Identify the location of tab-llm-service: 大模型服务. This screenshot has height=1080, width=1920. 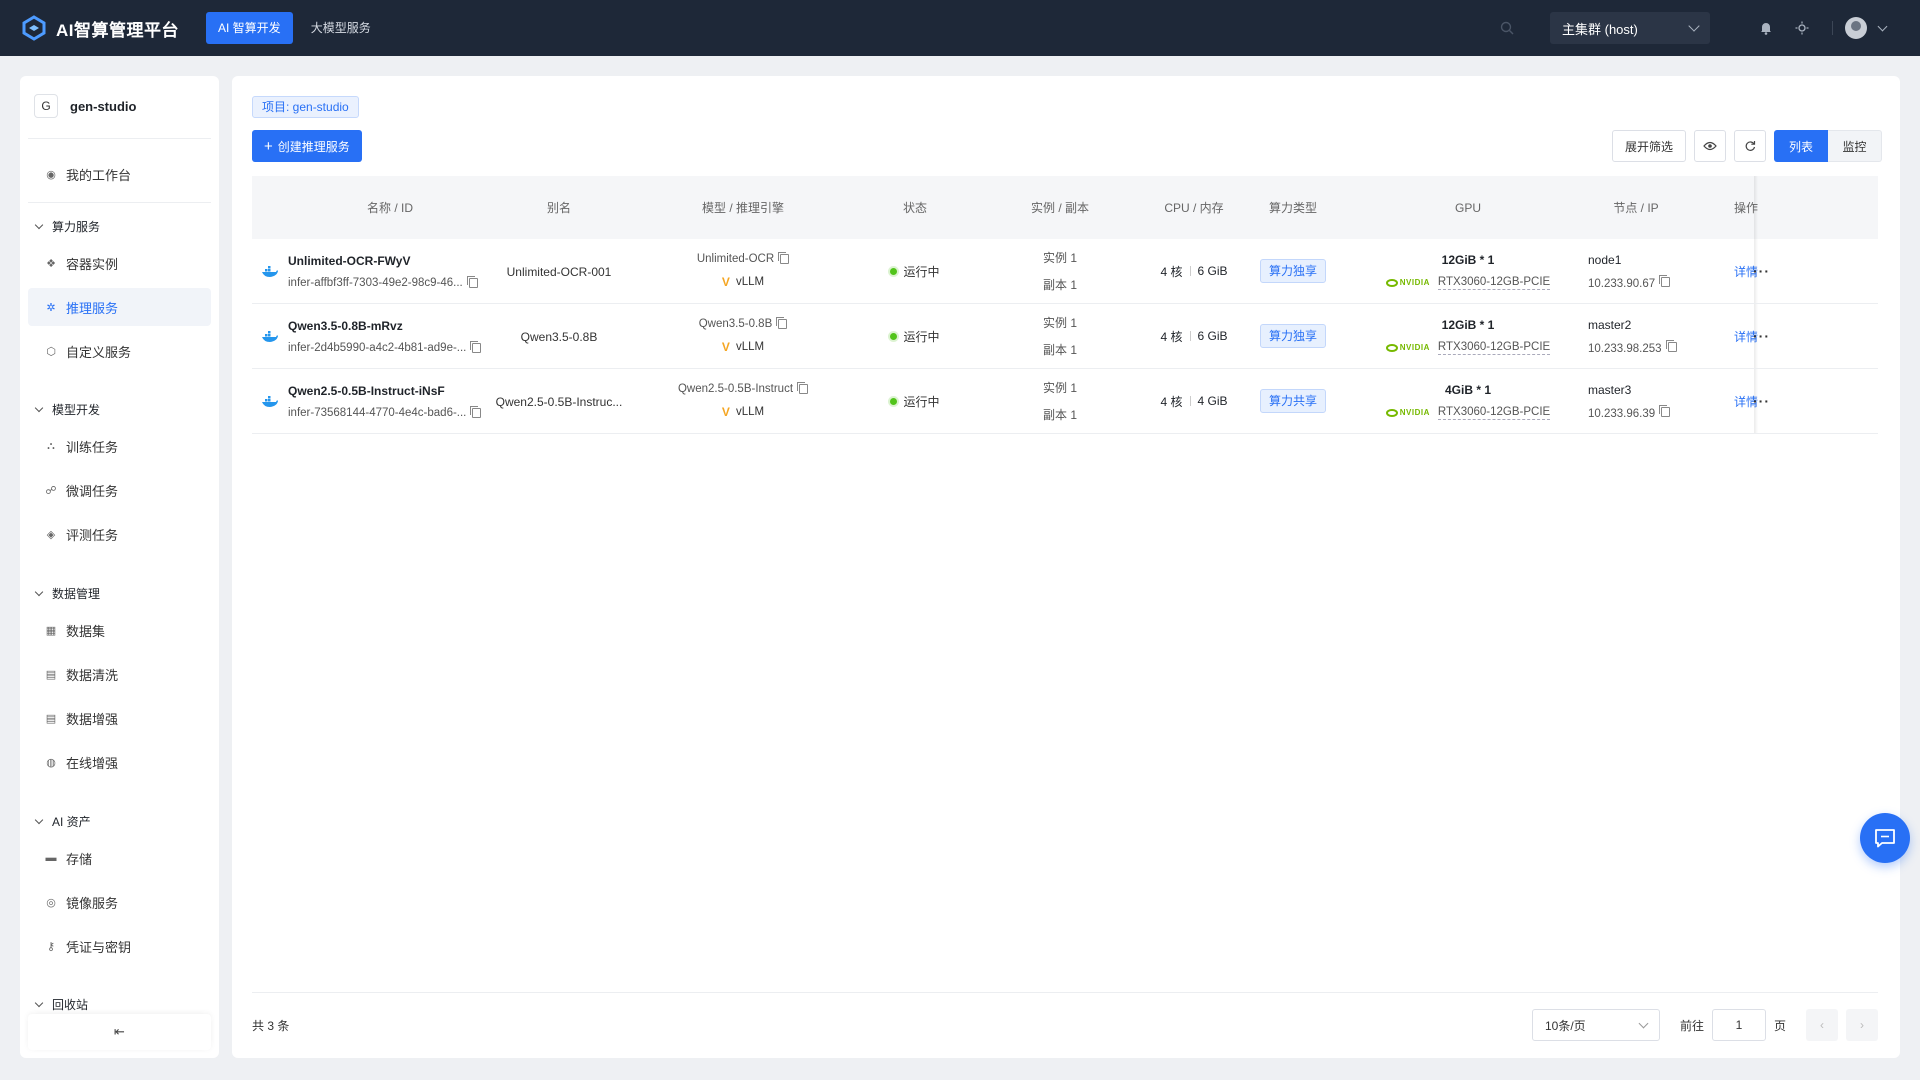
(341, 28).